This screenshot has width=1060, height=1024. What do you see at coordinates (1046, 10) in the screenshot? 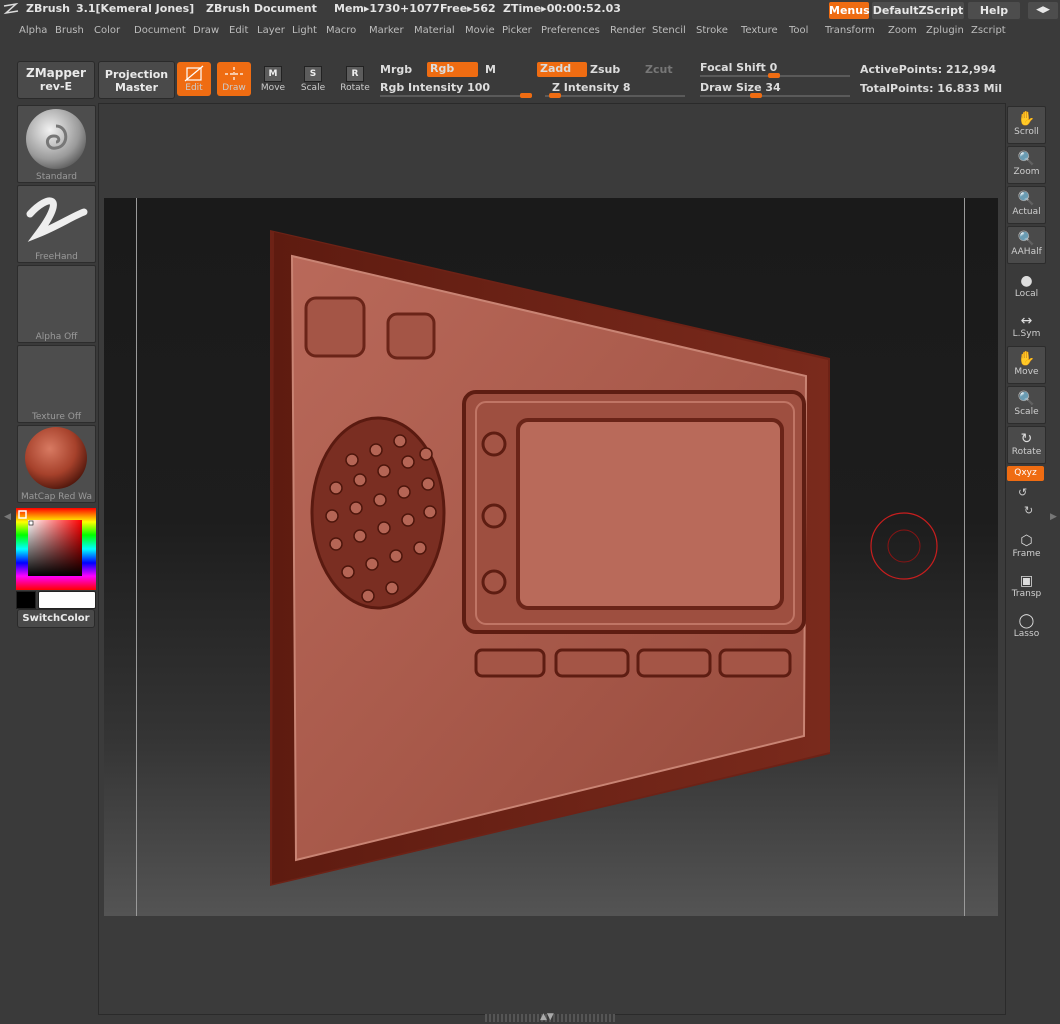
I see `expand-icon: ▶` at bounding box center [1046, 10].